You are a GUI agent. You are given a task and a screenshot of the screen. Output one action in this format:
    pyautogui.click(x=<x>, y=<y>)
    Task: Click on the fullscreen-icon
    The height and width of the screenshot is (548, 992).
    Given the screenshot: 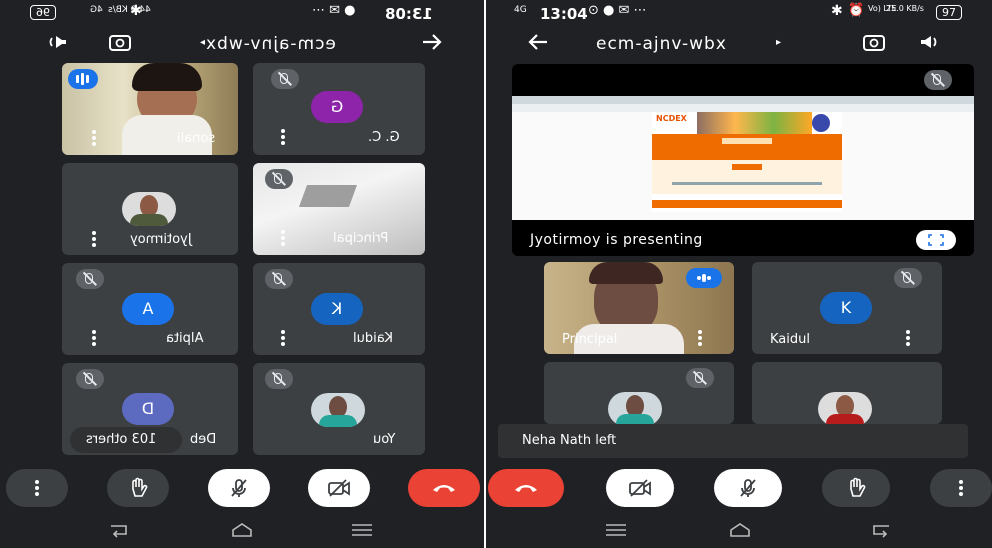 What is the action you would take?
    pyautogui.click(x=936, y=240)
    